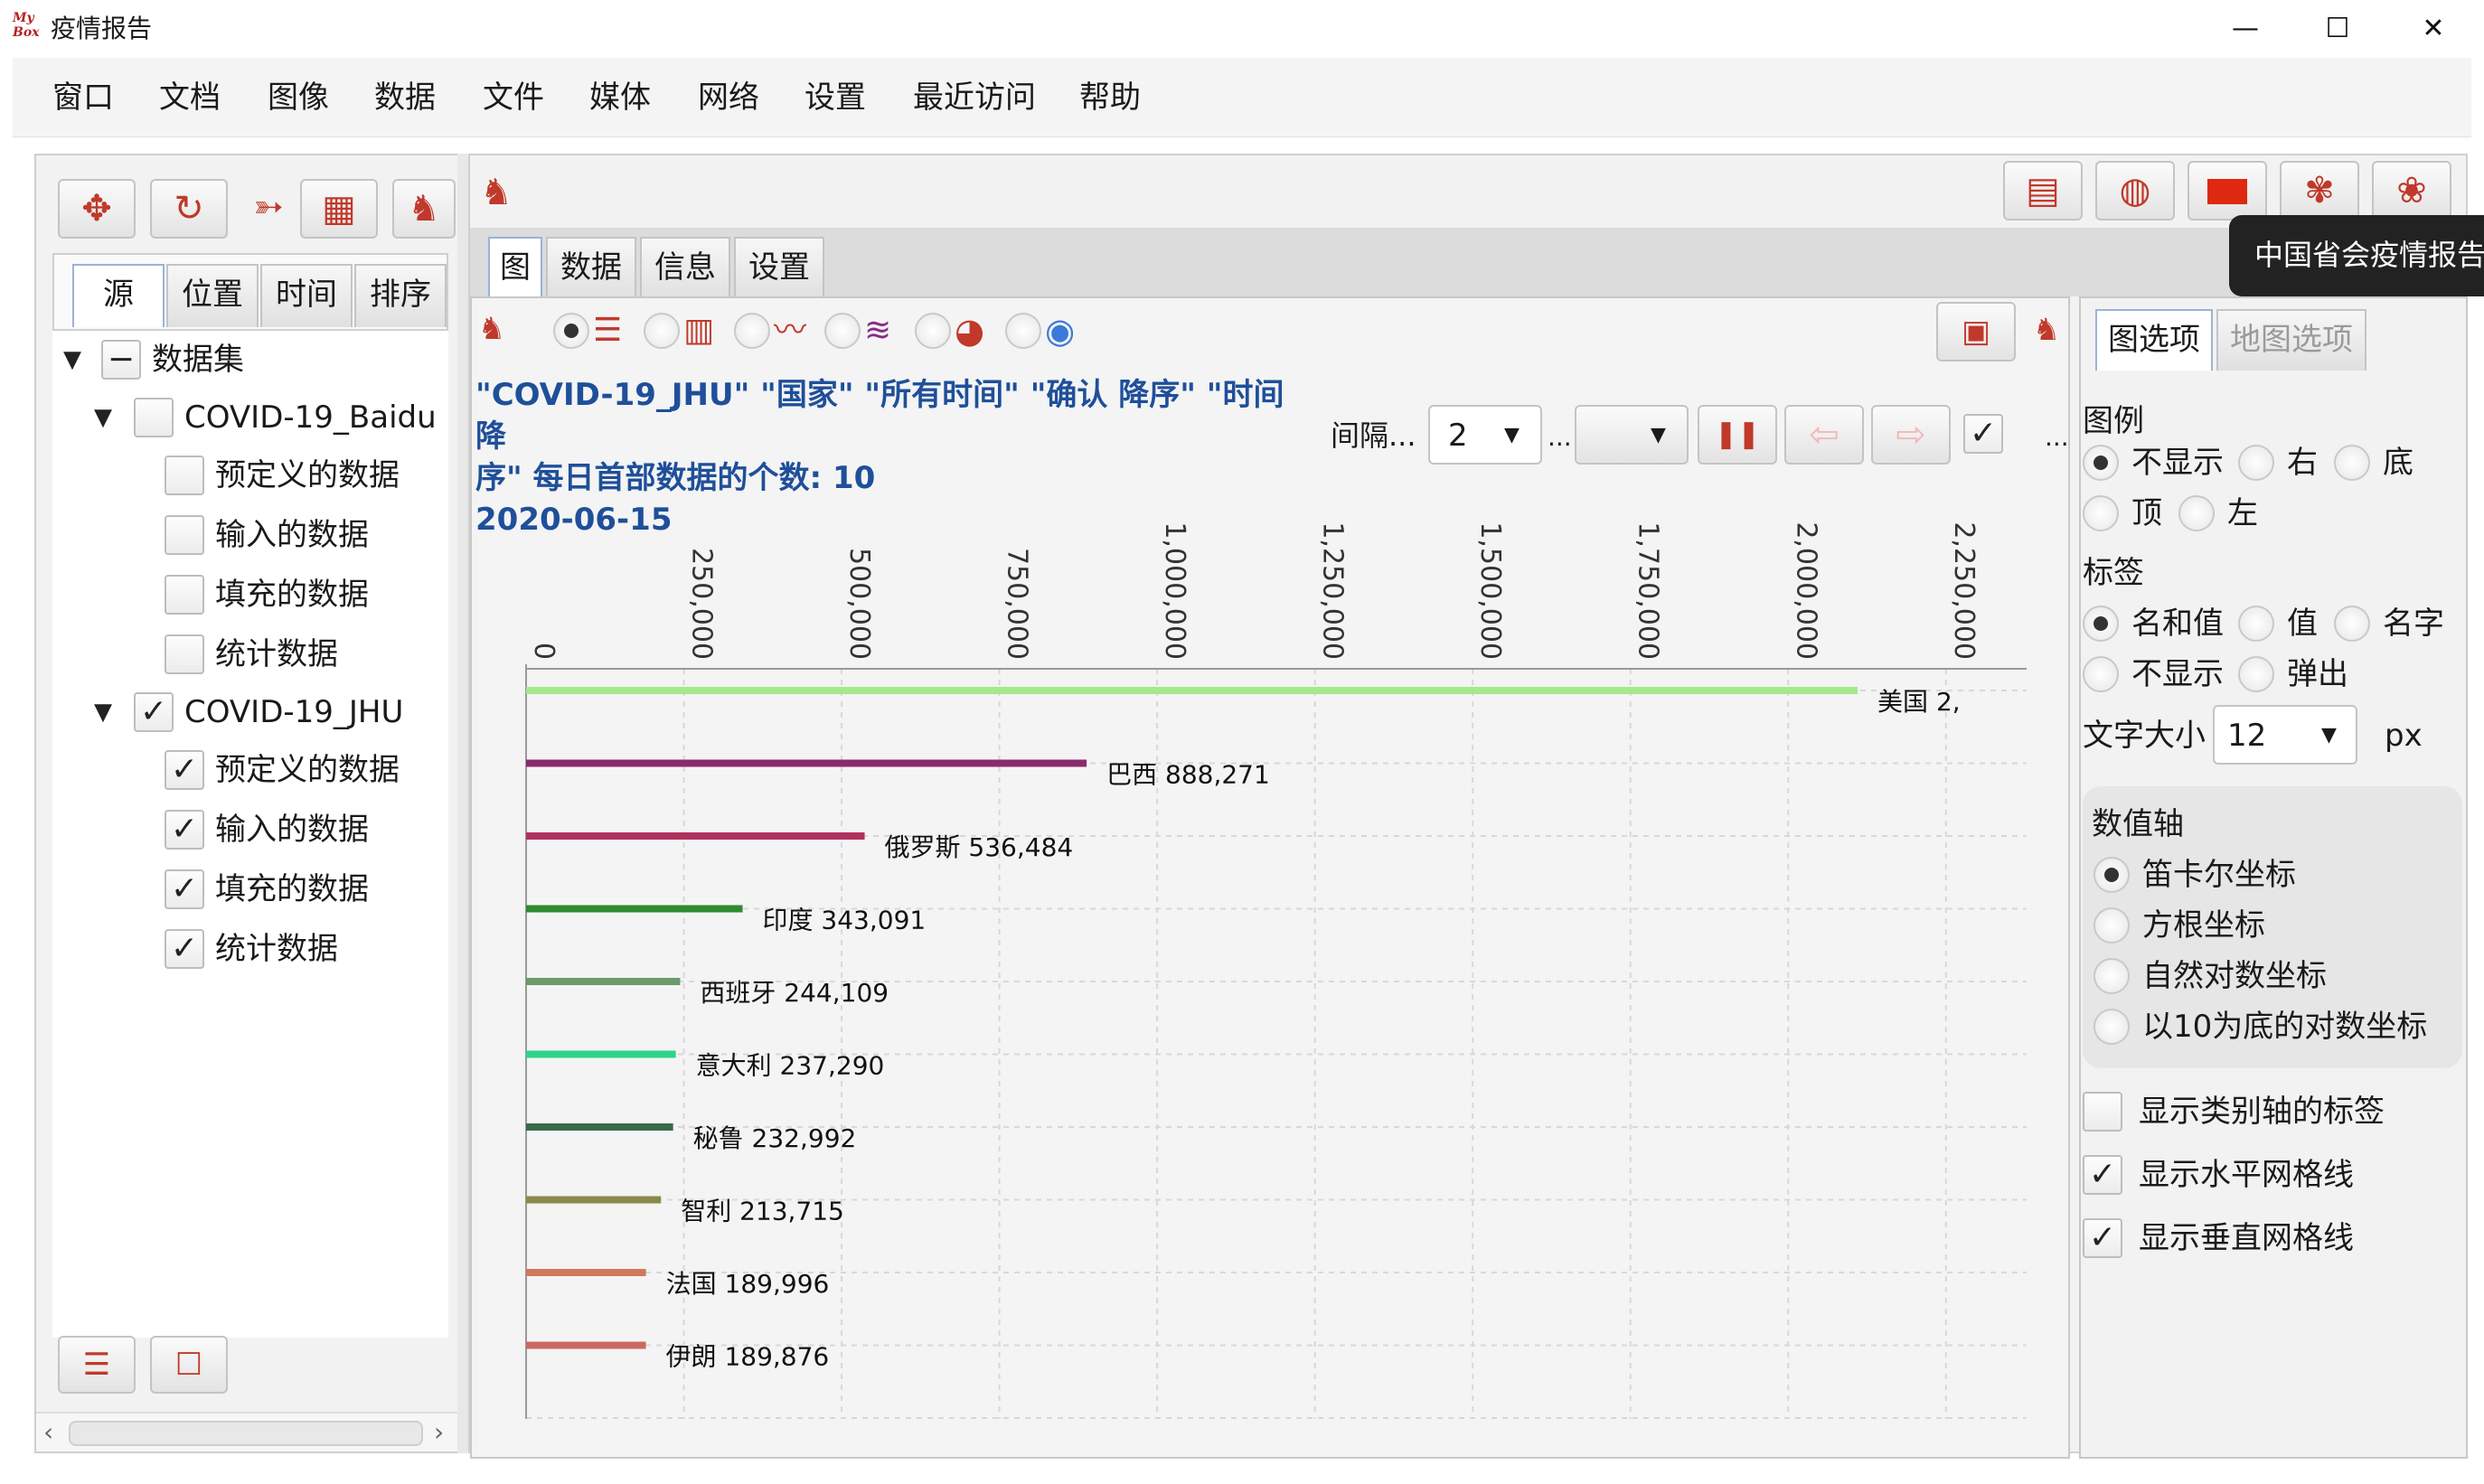  What do you see at coordinates (97, 1365) in the screenshot?
I see `select-all-icon: ☰` at bounding box center [97, 1365].